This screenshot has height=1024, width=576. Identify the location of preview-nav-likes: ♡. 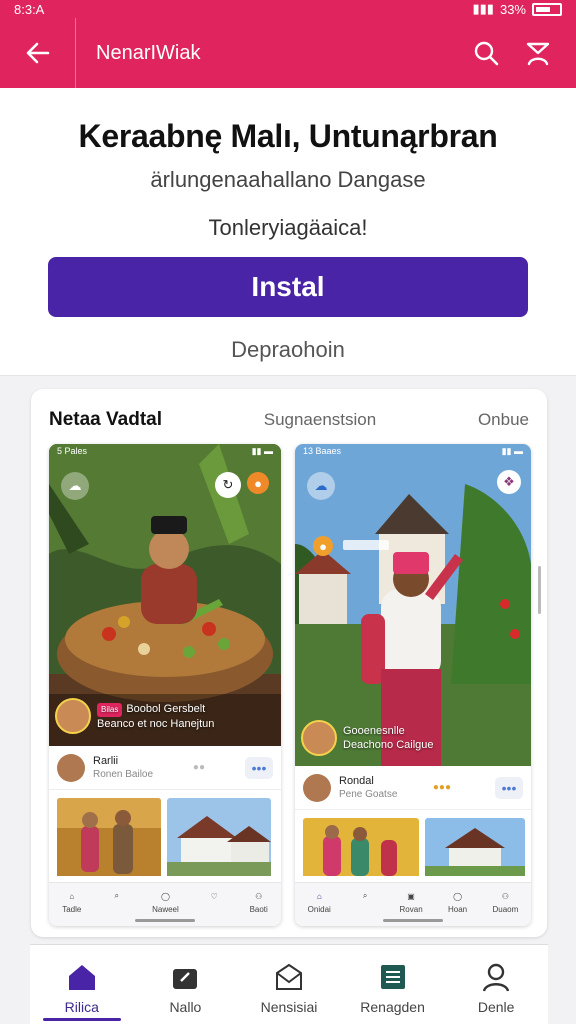
(214, 896).